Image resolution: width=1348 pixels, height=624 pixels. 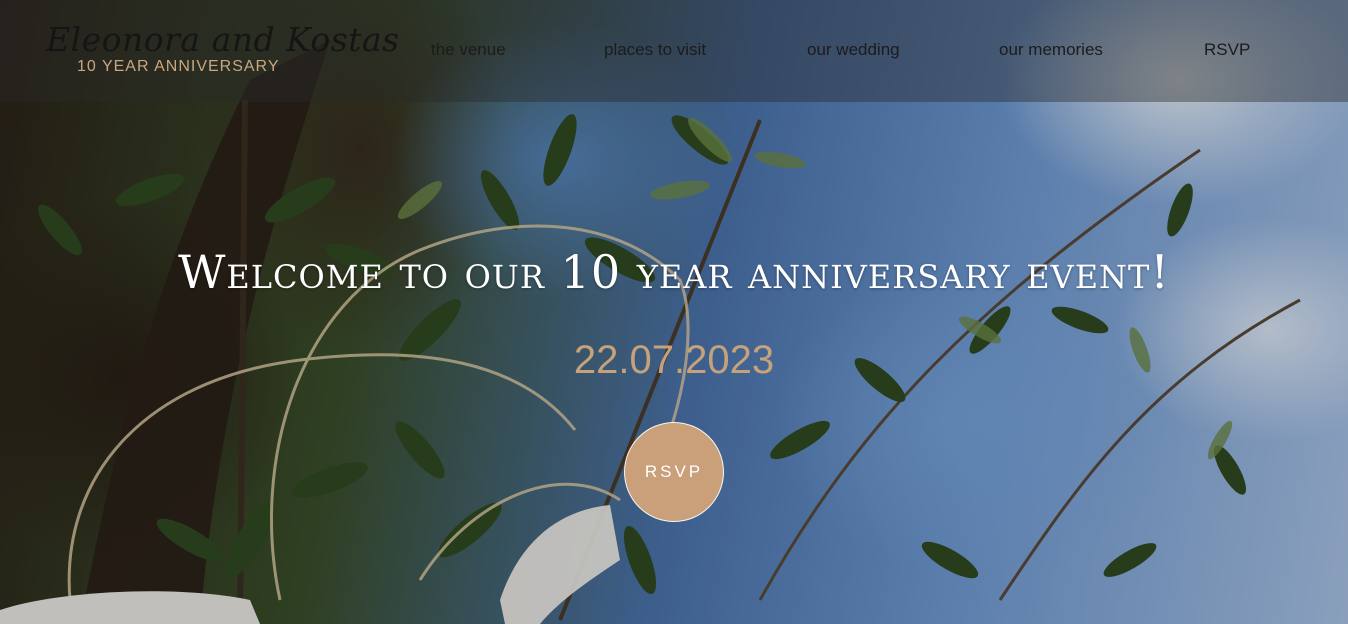 What do you see at coordinates (468, 50) in the screenshot?
I see `nav-item-the-venue: the venue` at bounding box center [468, 50].